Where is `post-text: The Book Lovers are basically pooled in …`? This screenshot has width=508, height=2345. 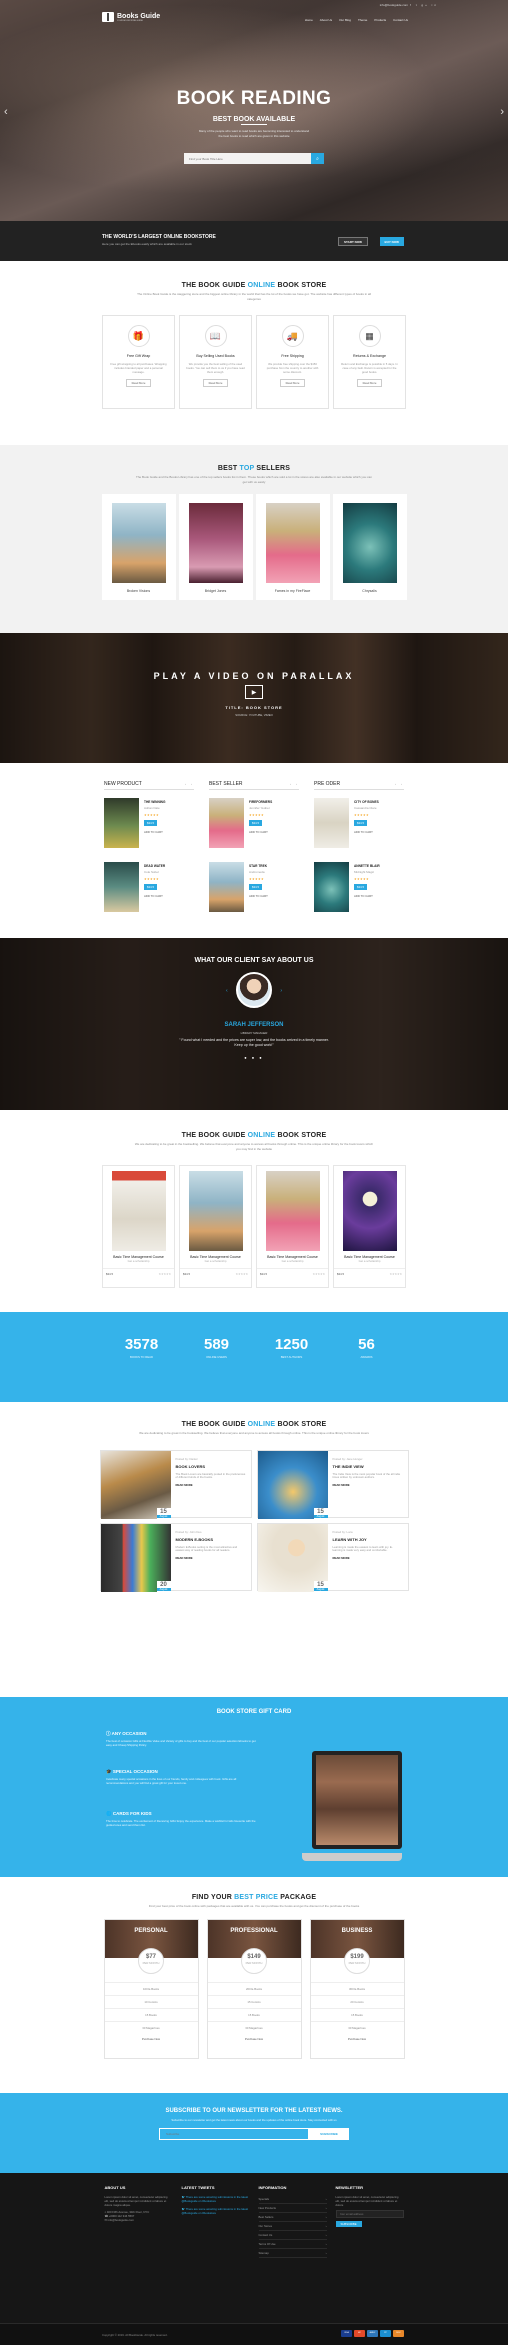
post-text: The Book Lovers are basically pooled in … is located at coordinates (210, 1475).